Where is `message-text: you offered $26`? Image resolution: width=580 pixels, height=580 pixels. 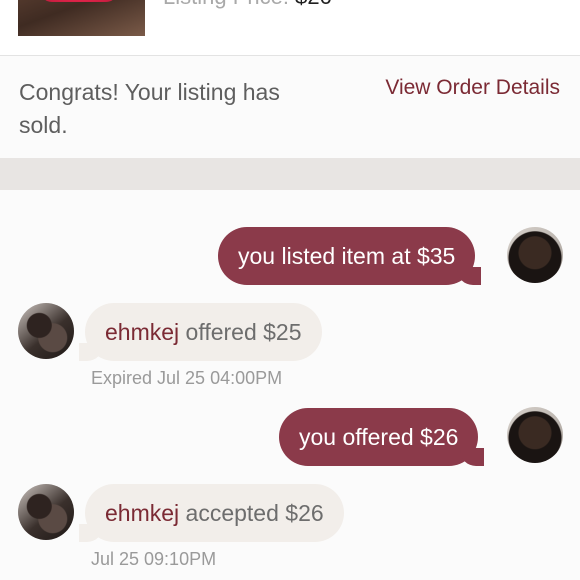
message-text: you offered $26 is located at coordinates (379, 436).